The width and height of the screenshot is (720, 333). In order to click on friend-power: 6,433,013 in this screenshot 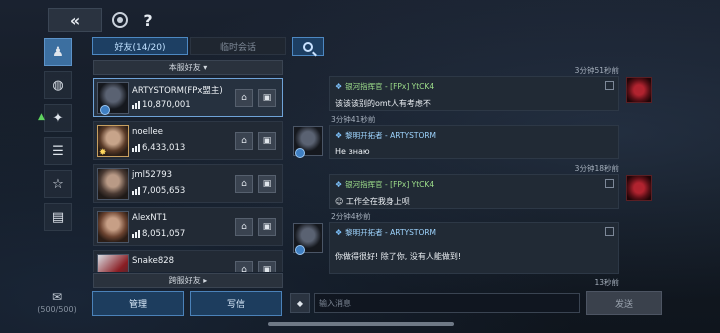, I will do `click(158, 148)`.